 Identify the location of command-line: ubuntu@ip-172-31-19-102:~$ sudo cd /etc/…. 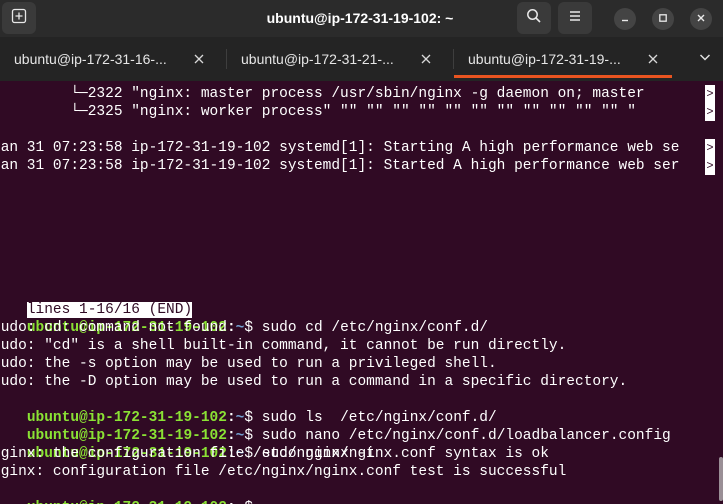
(244, 318).